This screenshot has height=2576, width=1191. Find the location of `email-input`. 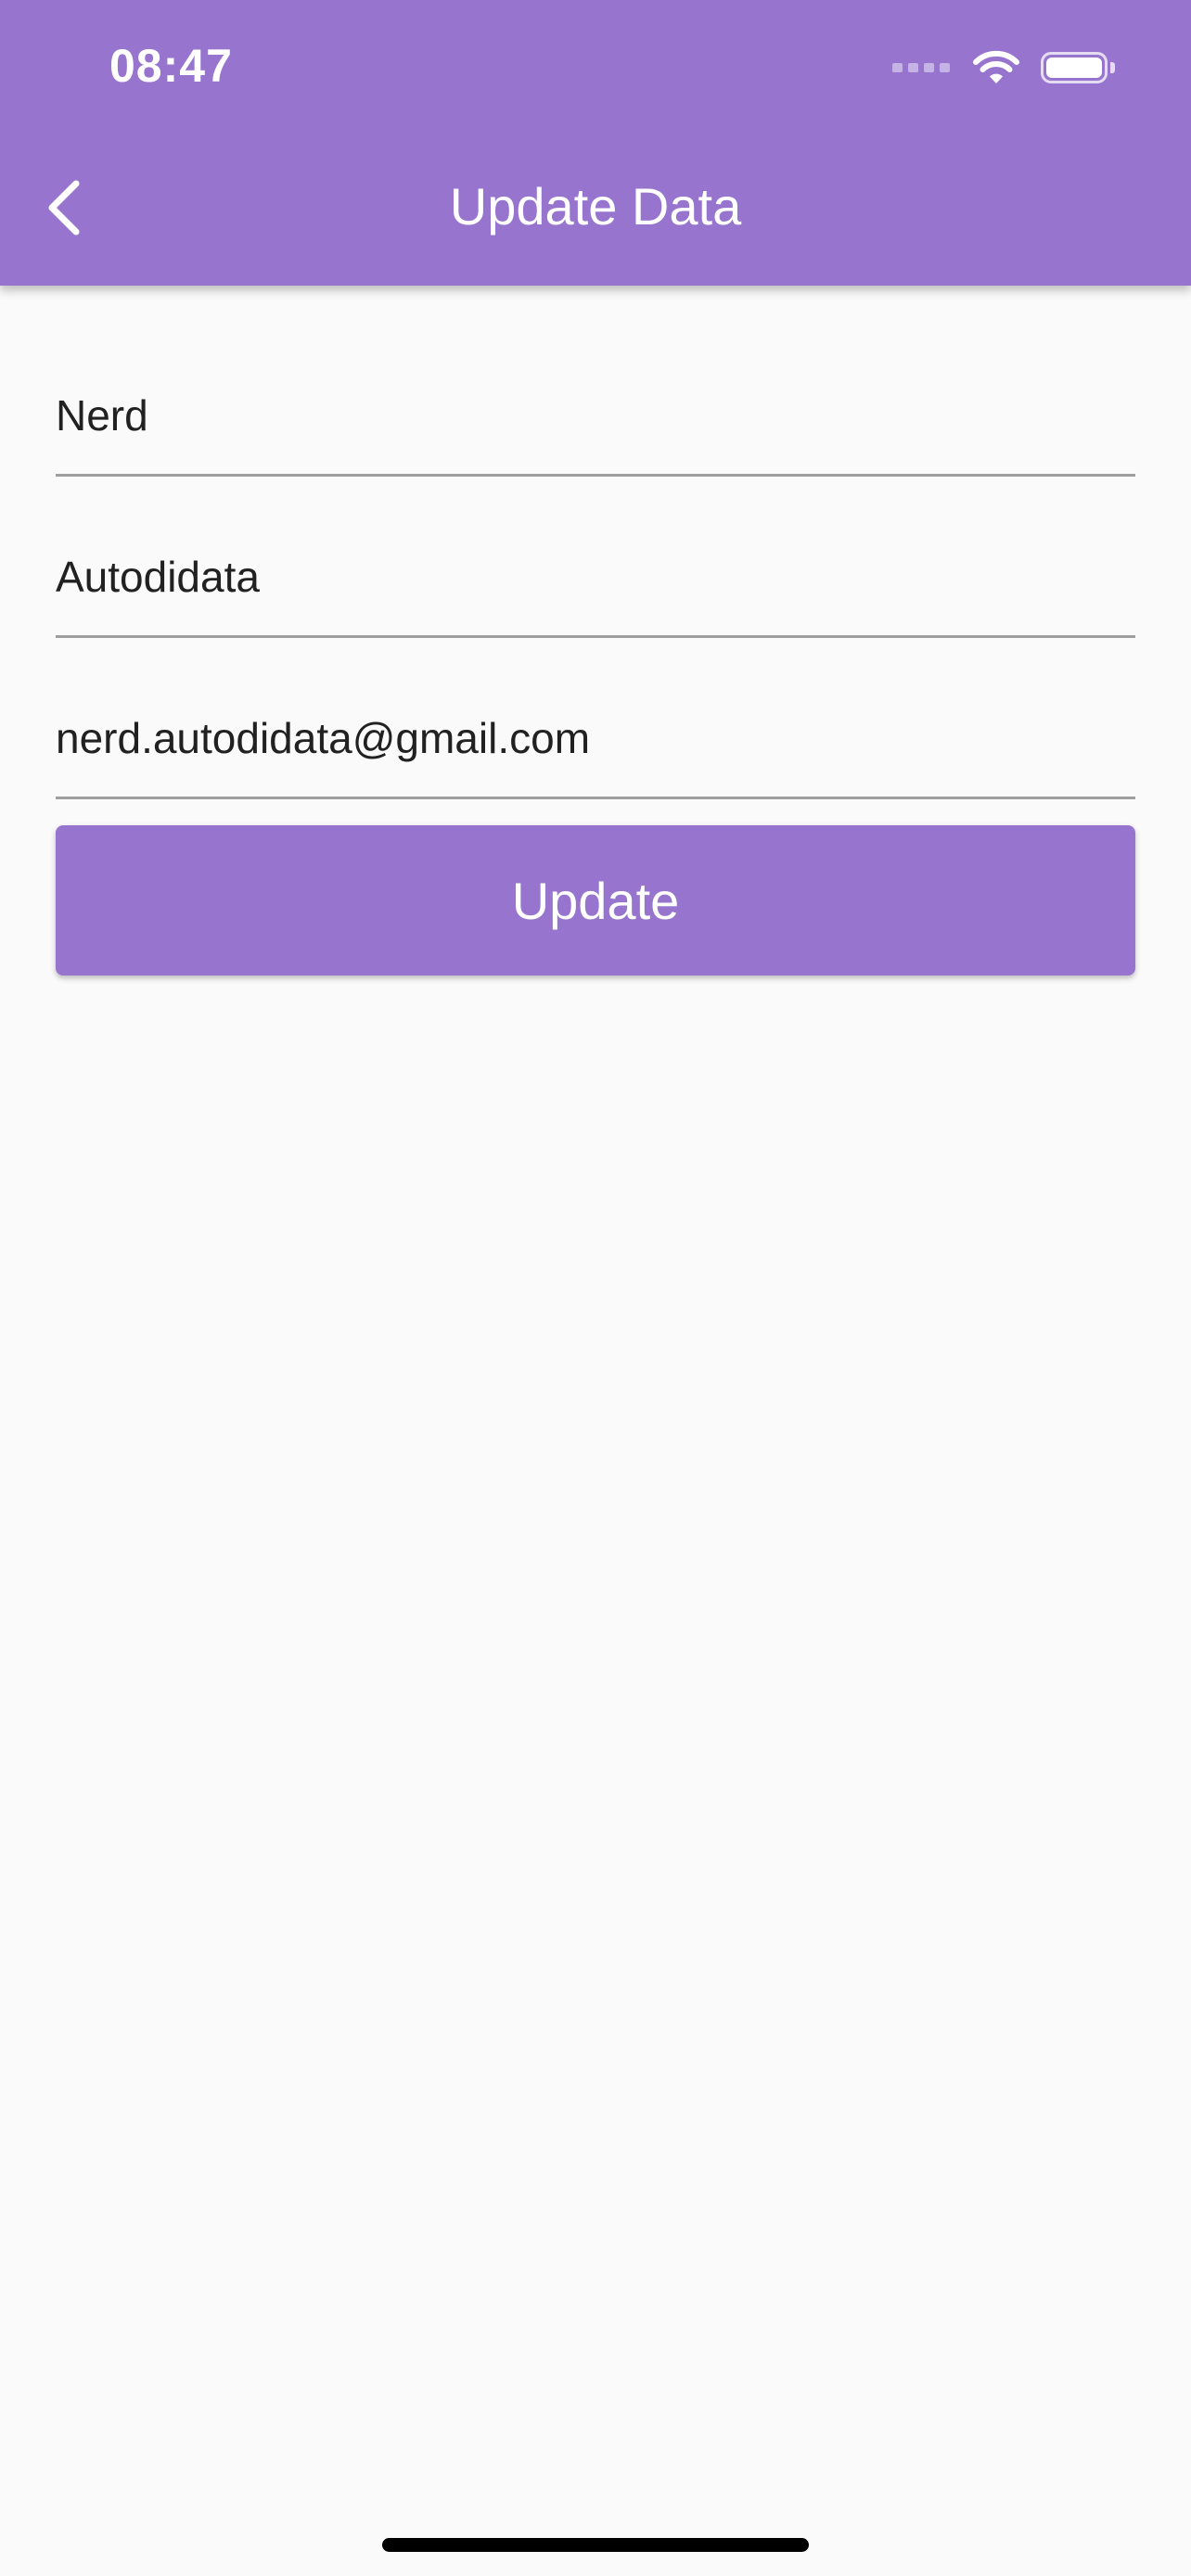

email-input is located at coordinates (595, 738).